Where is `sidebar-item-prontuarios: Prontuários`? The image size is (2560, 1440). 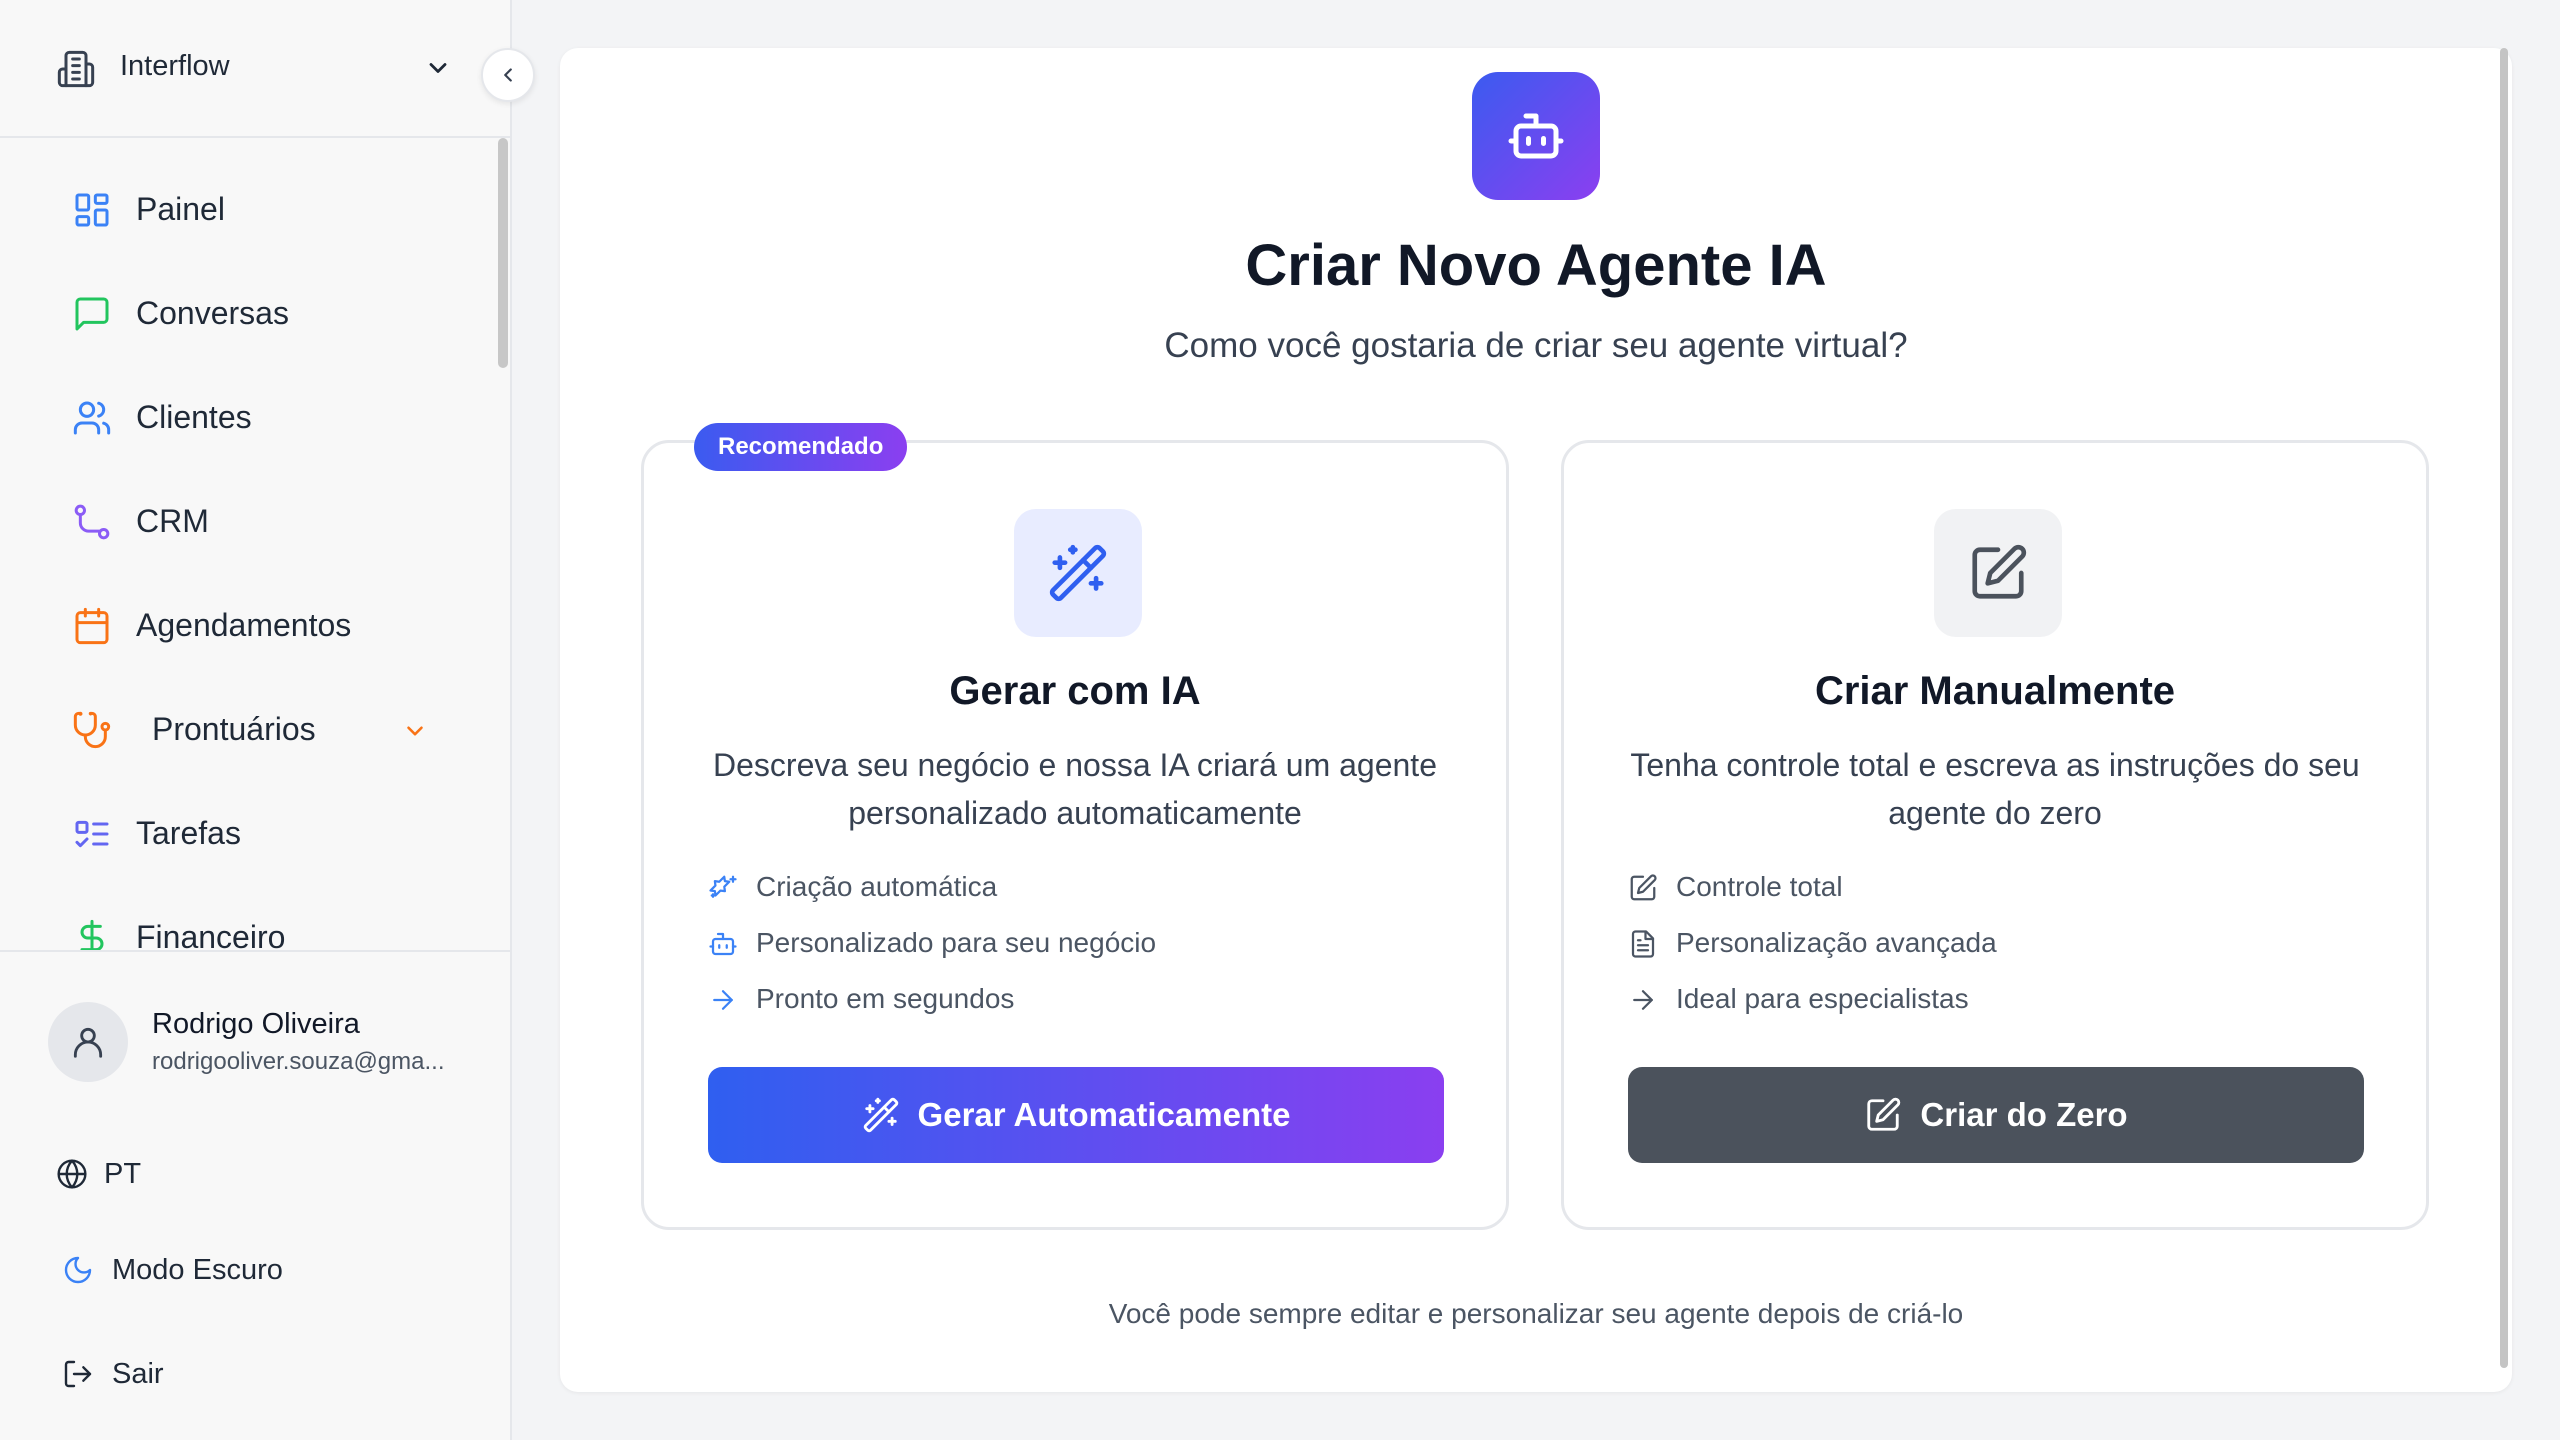
sidebar-item-prontuarios: Prontuários is located at coordinates (248, 730).